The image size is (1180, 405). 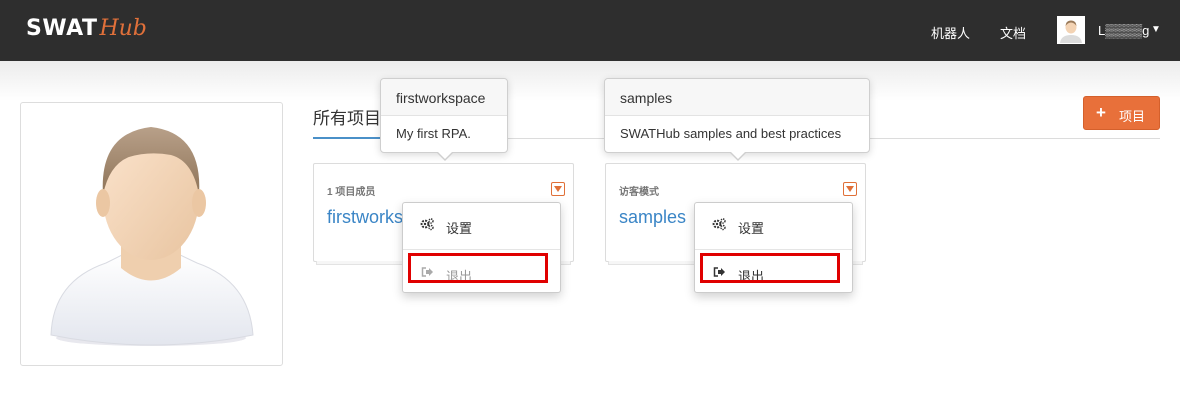 I want to click on header-band, so click(x=590, y=81).